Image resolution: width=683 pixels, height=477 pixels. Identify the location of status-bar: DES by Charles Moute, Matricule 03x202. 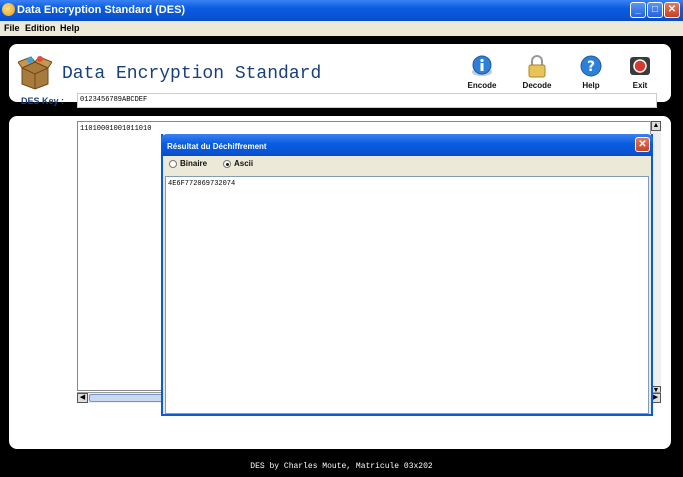
(341, 467).